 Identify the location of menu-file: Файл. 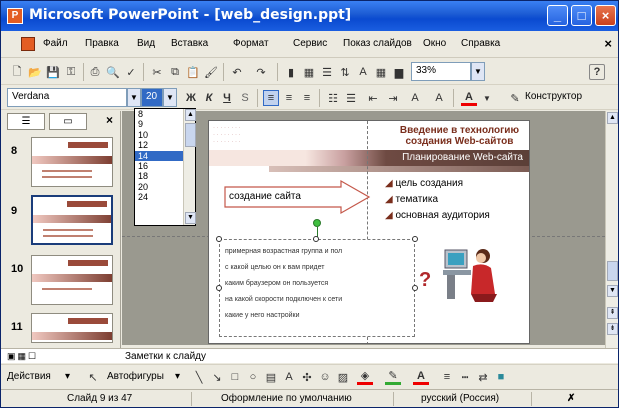
(55, 43).